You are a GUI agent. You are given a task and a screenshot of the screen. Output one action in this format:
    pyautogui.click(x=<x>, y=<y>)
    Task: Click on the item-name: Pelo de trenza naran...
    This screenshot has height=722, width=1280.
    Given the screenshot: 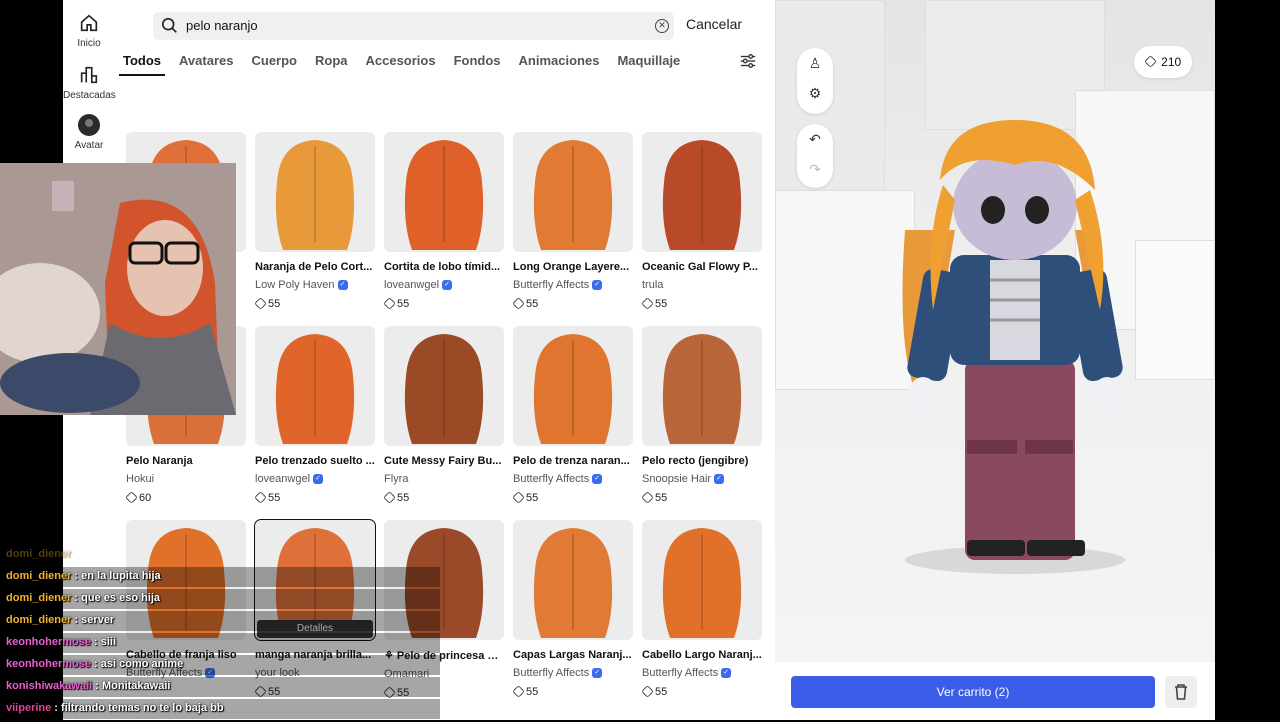 What is the action you would take?
    pyautogui.click(x=571, y=461)
    